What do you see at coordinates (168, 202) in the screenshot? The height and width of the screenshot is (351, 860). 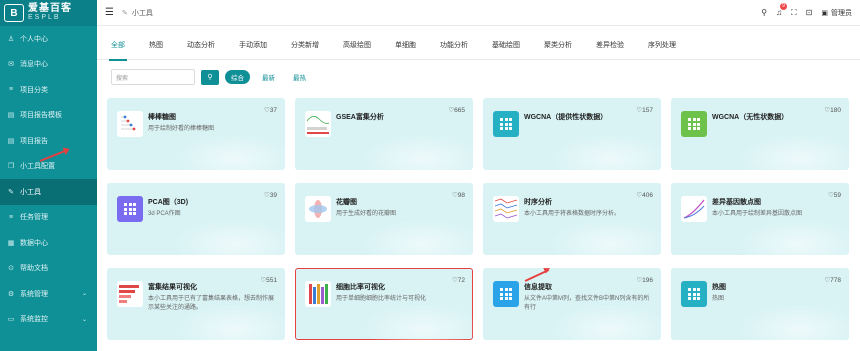 I see `tool-card-title: PCA图（3D)` at bounding box center [168, 202].